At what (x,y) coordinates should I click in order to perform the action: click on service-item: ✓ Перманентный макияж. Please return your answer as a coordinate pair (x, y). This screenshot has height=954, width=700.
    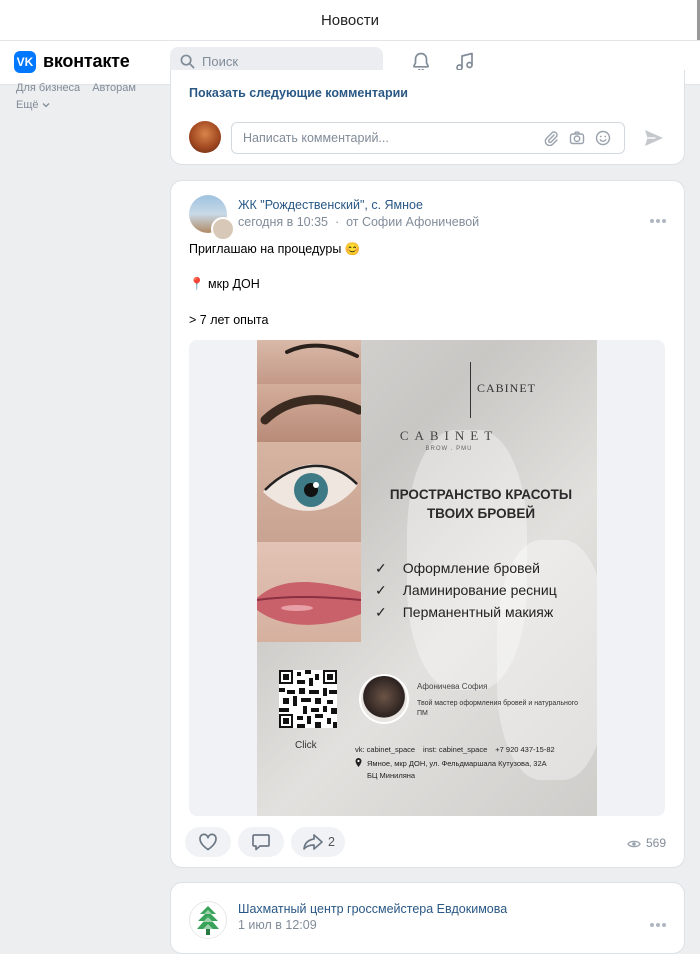
    Looking at the image, I should click on (464, 612).